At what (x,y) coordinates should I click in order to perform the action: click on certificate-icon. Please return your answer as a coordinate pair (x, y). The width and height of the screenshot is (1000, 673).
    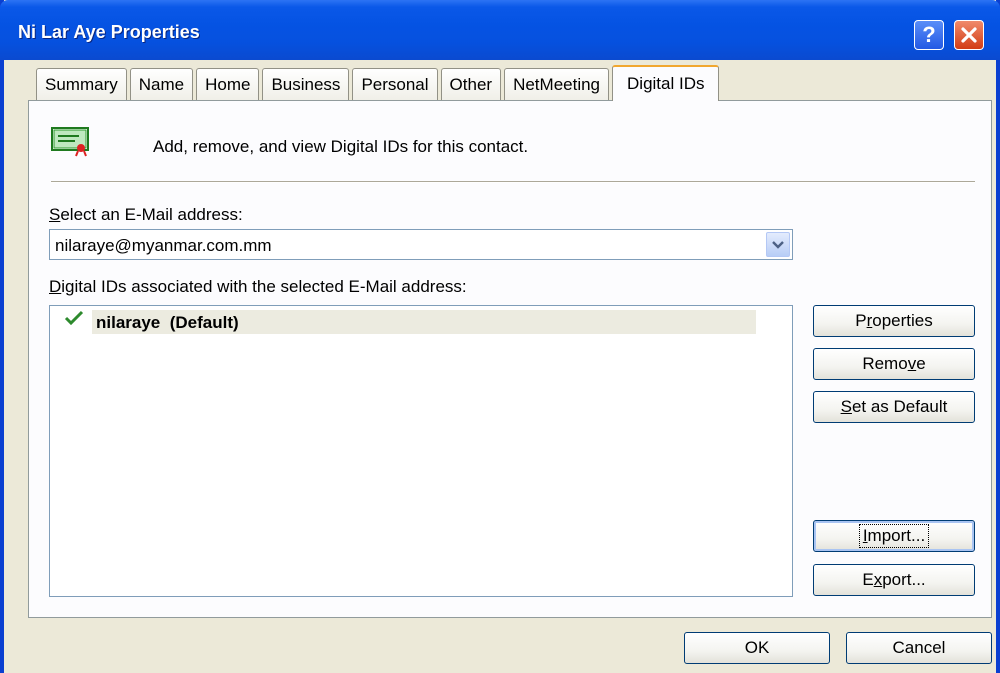
    Looking at the image, I should click on (70, 142).